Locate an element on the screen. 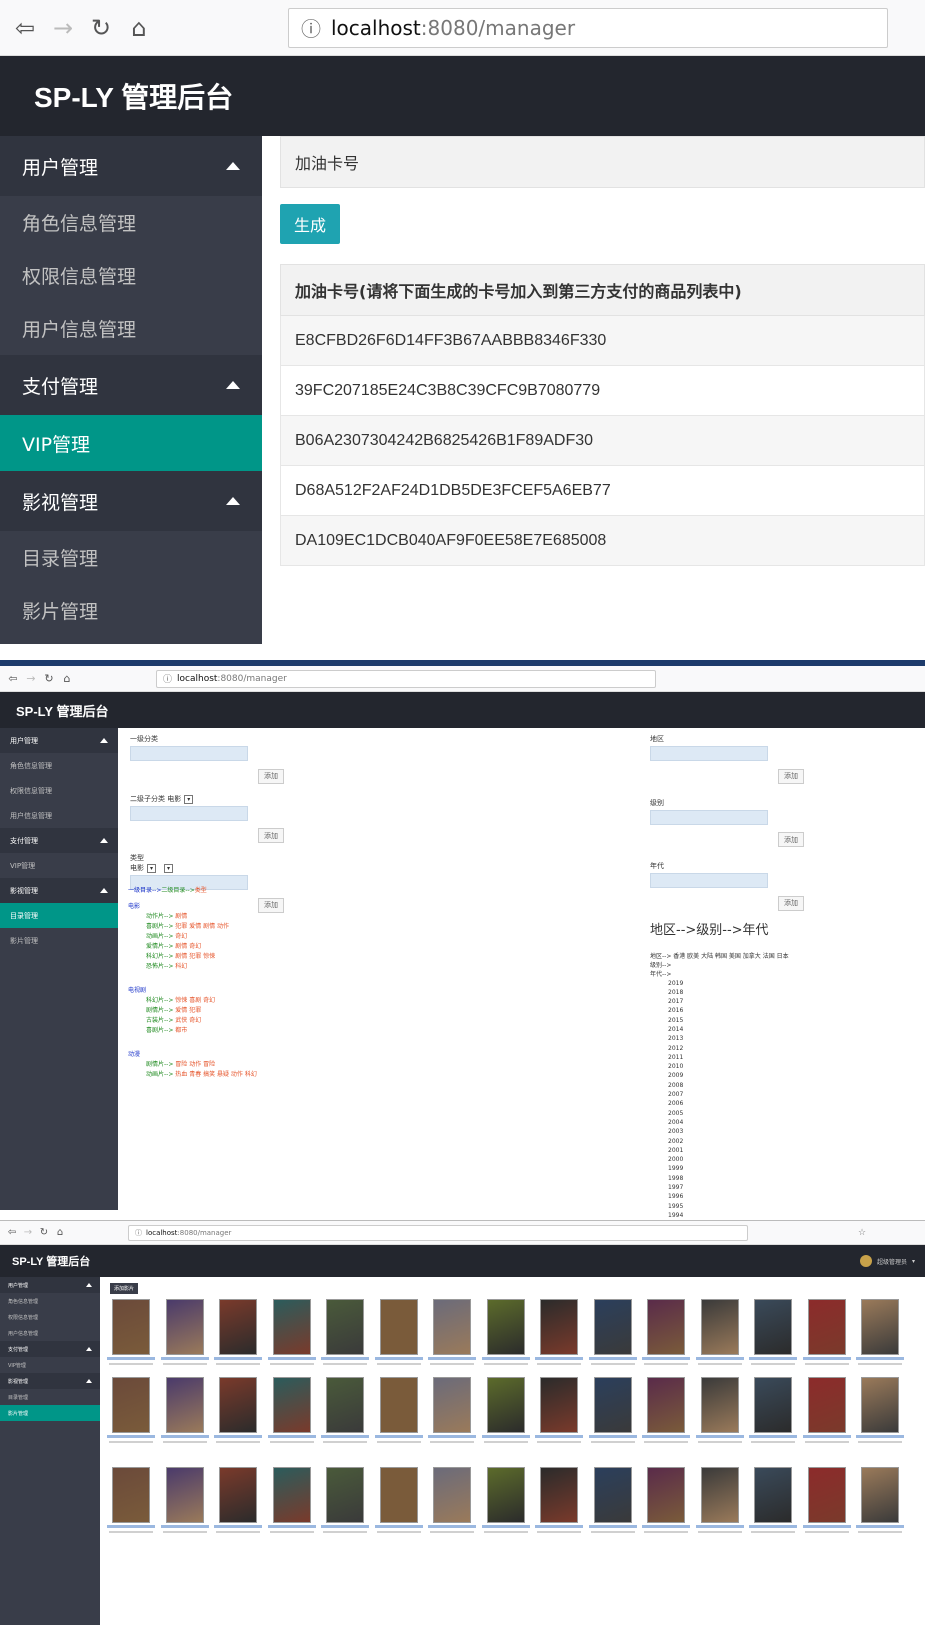  region-input is located at coordinates (709, 753).